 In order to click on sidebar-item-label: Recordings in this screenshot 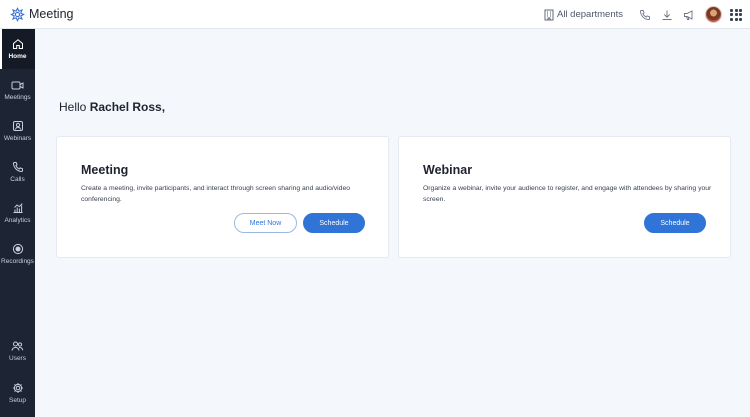, I will do `click(17, 261)`.